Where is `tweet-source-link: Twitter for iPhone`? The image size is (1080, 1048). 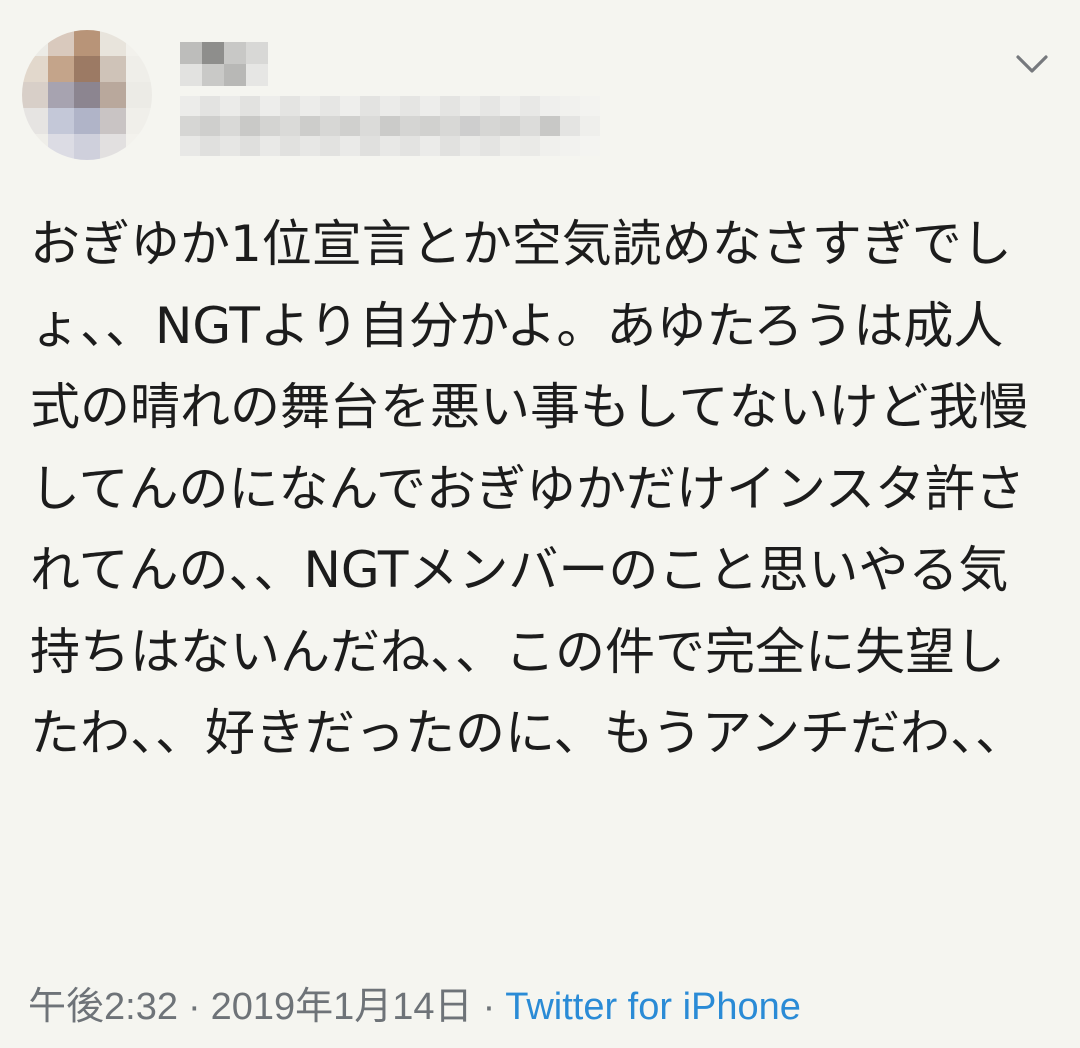 tweet-source-link: Twitter for iPhone is located at coordinates (653, 1007).